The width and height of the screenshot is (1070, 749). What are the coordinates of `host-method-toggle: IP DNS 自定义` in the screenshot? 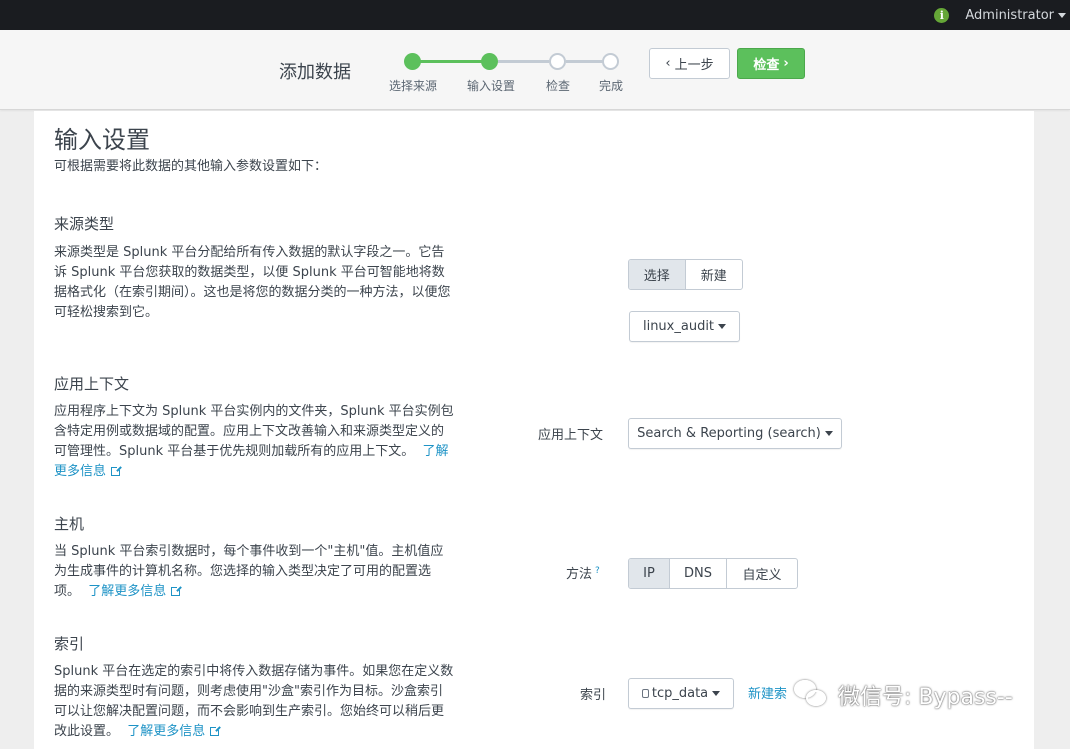 It's located at (713, 573).